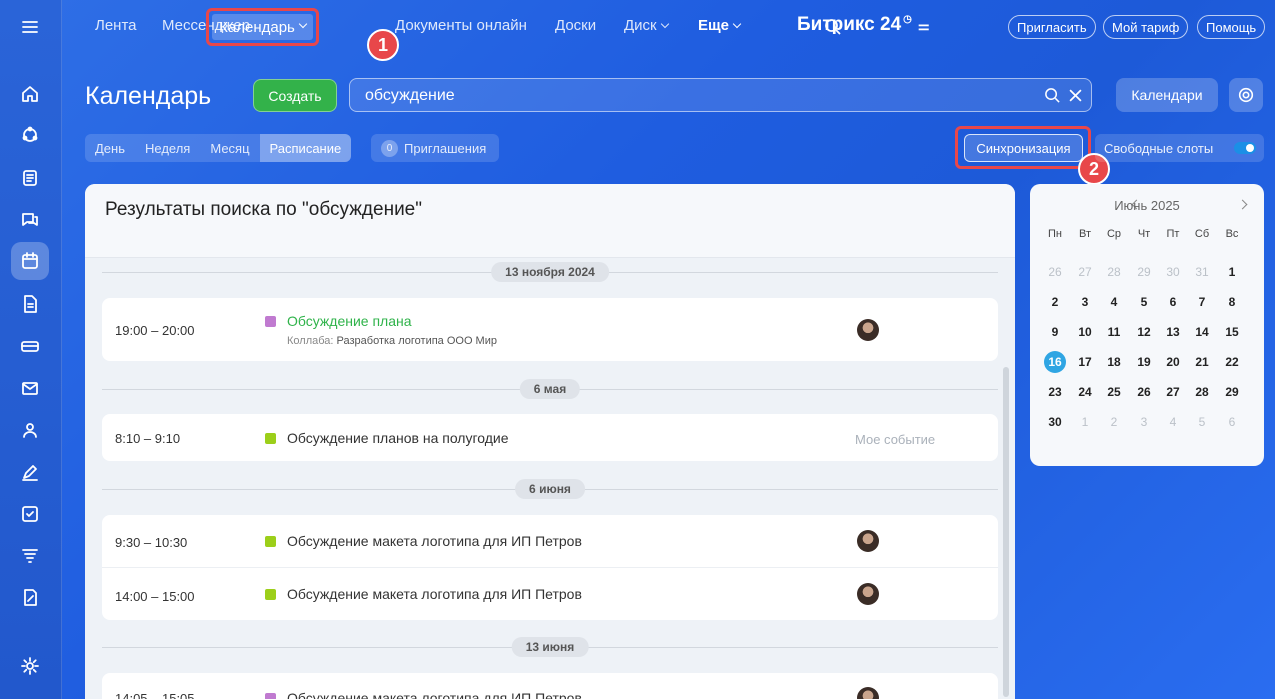  Describe the element at coordinates (1055, 392) in the screenshot. I see `calendar-day: 23` at that location.